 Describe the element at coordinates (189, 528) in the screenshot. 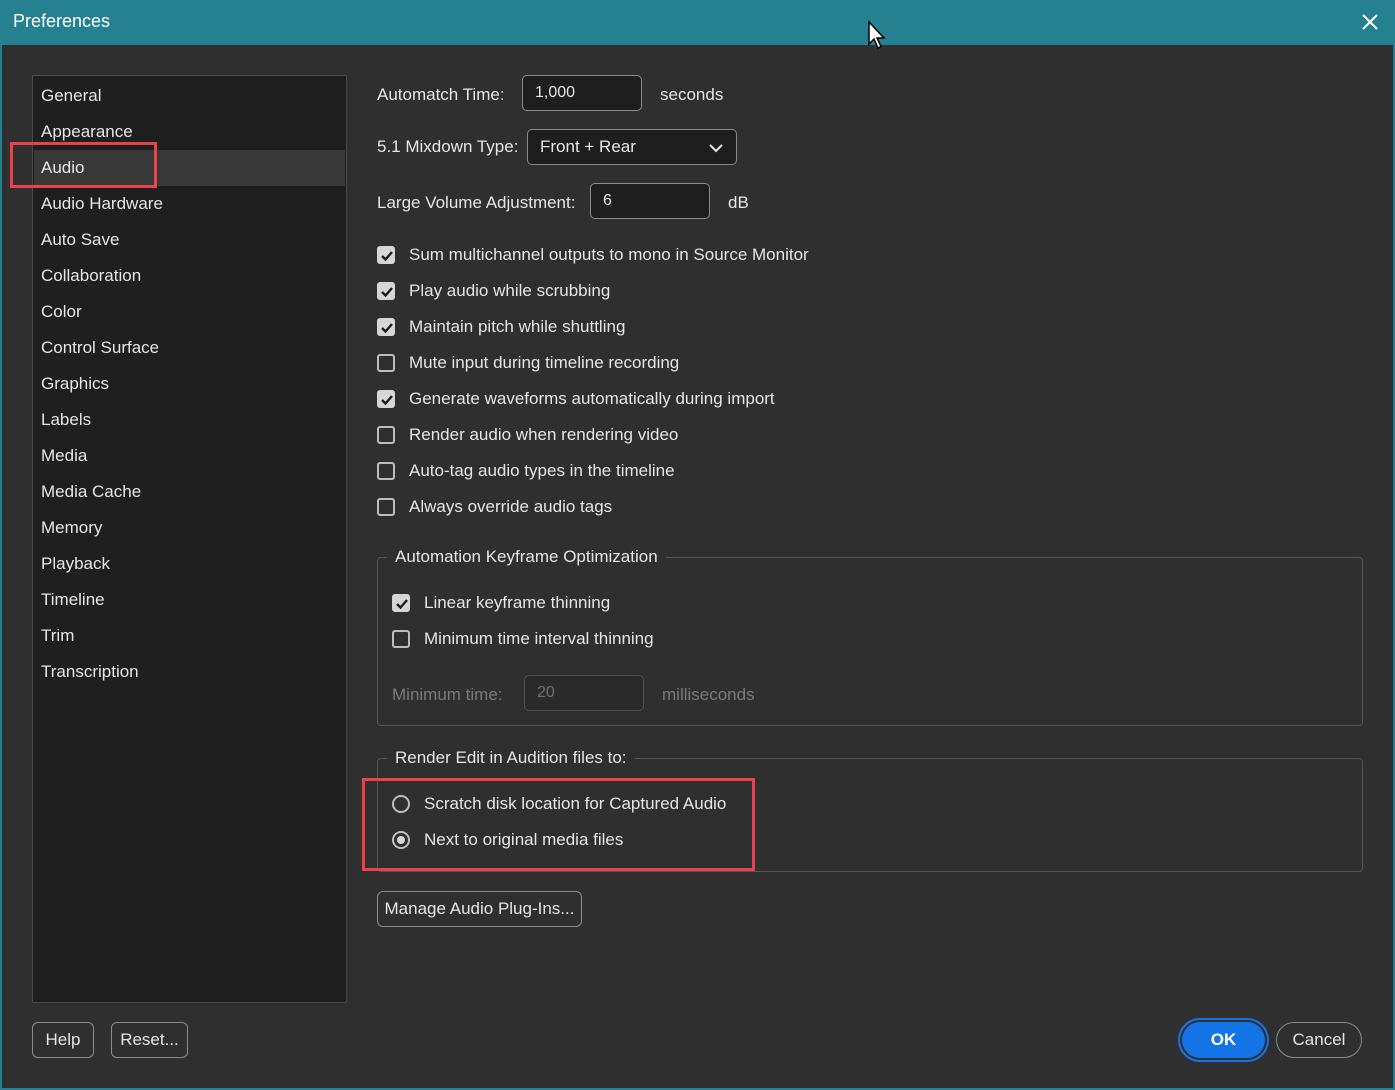

I see `sidebar-item-memory: Memory` at that location.